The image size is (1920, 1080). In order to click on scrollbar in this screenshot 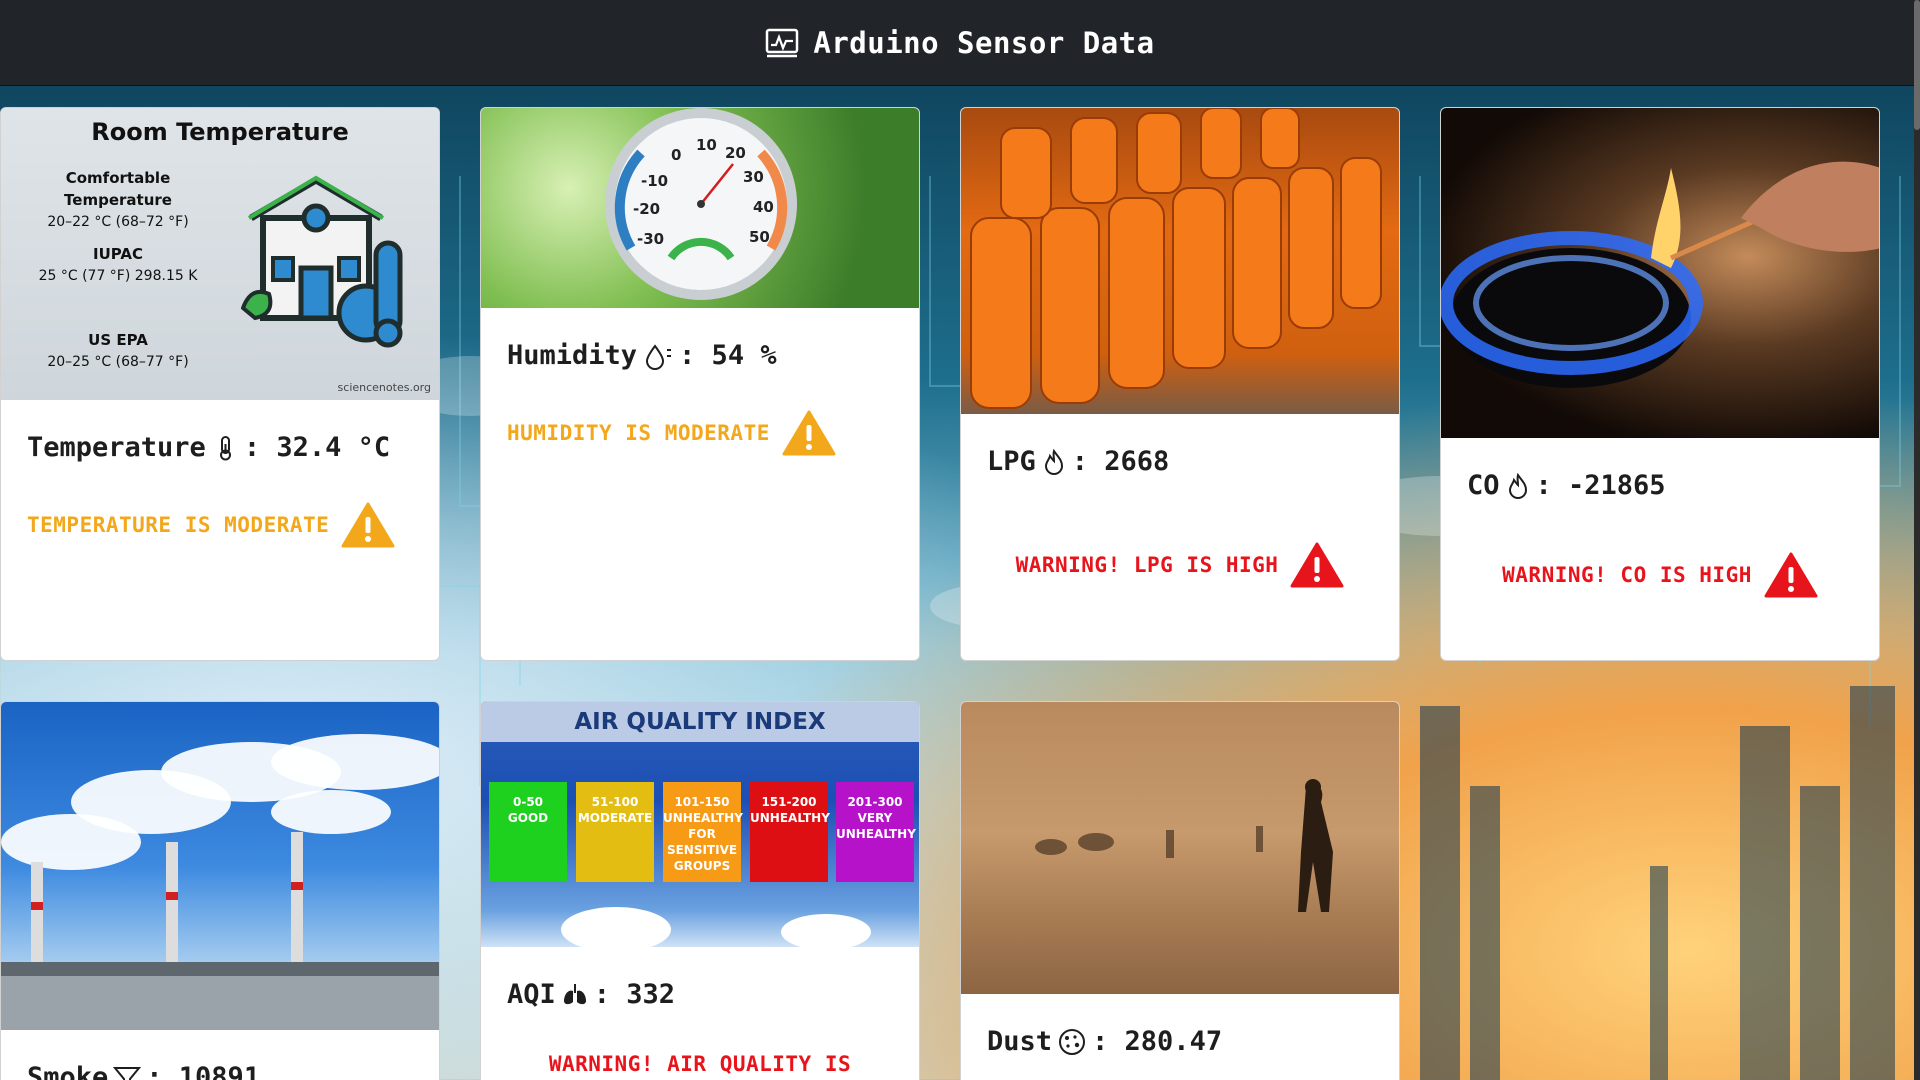, I will do `click(1917, 540)`.